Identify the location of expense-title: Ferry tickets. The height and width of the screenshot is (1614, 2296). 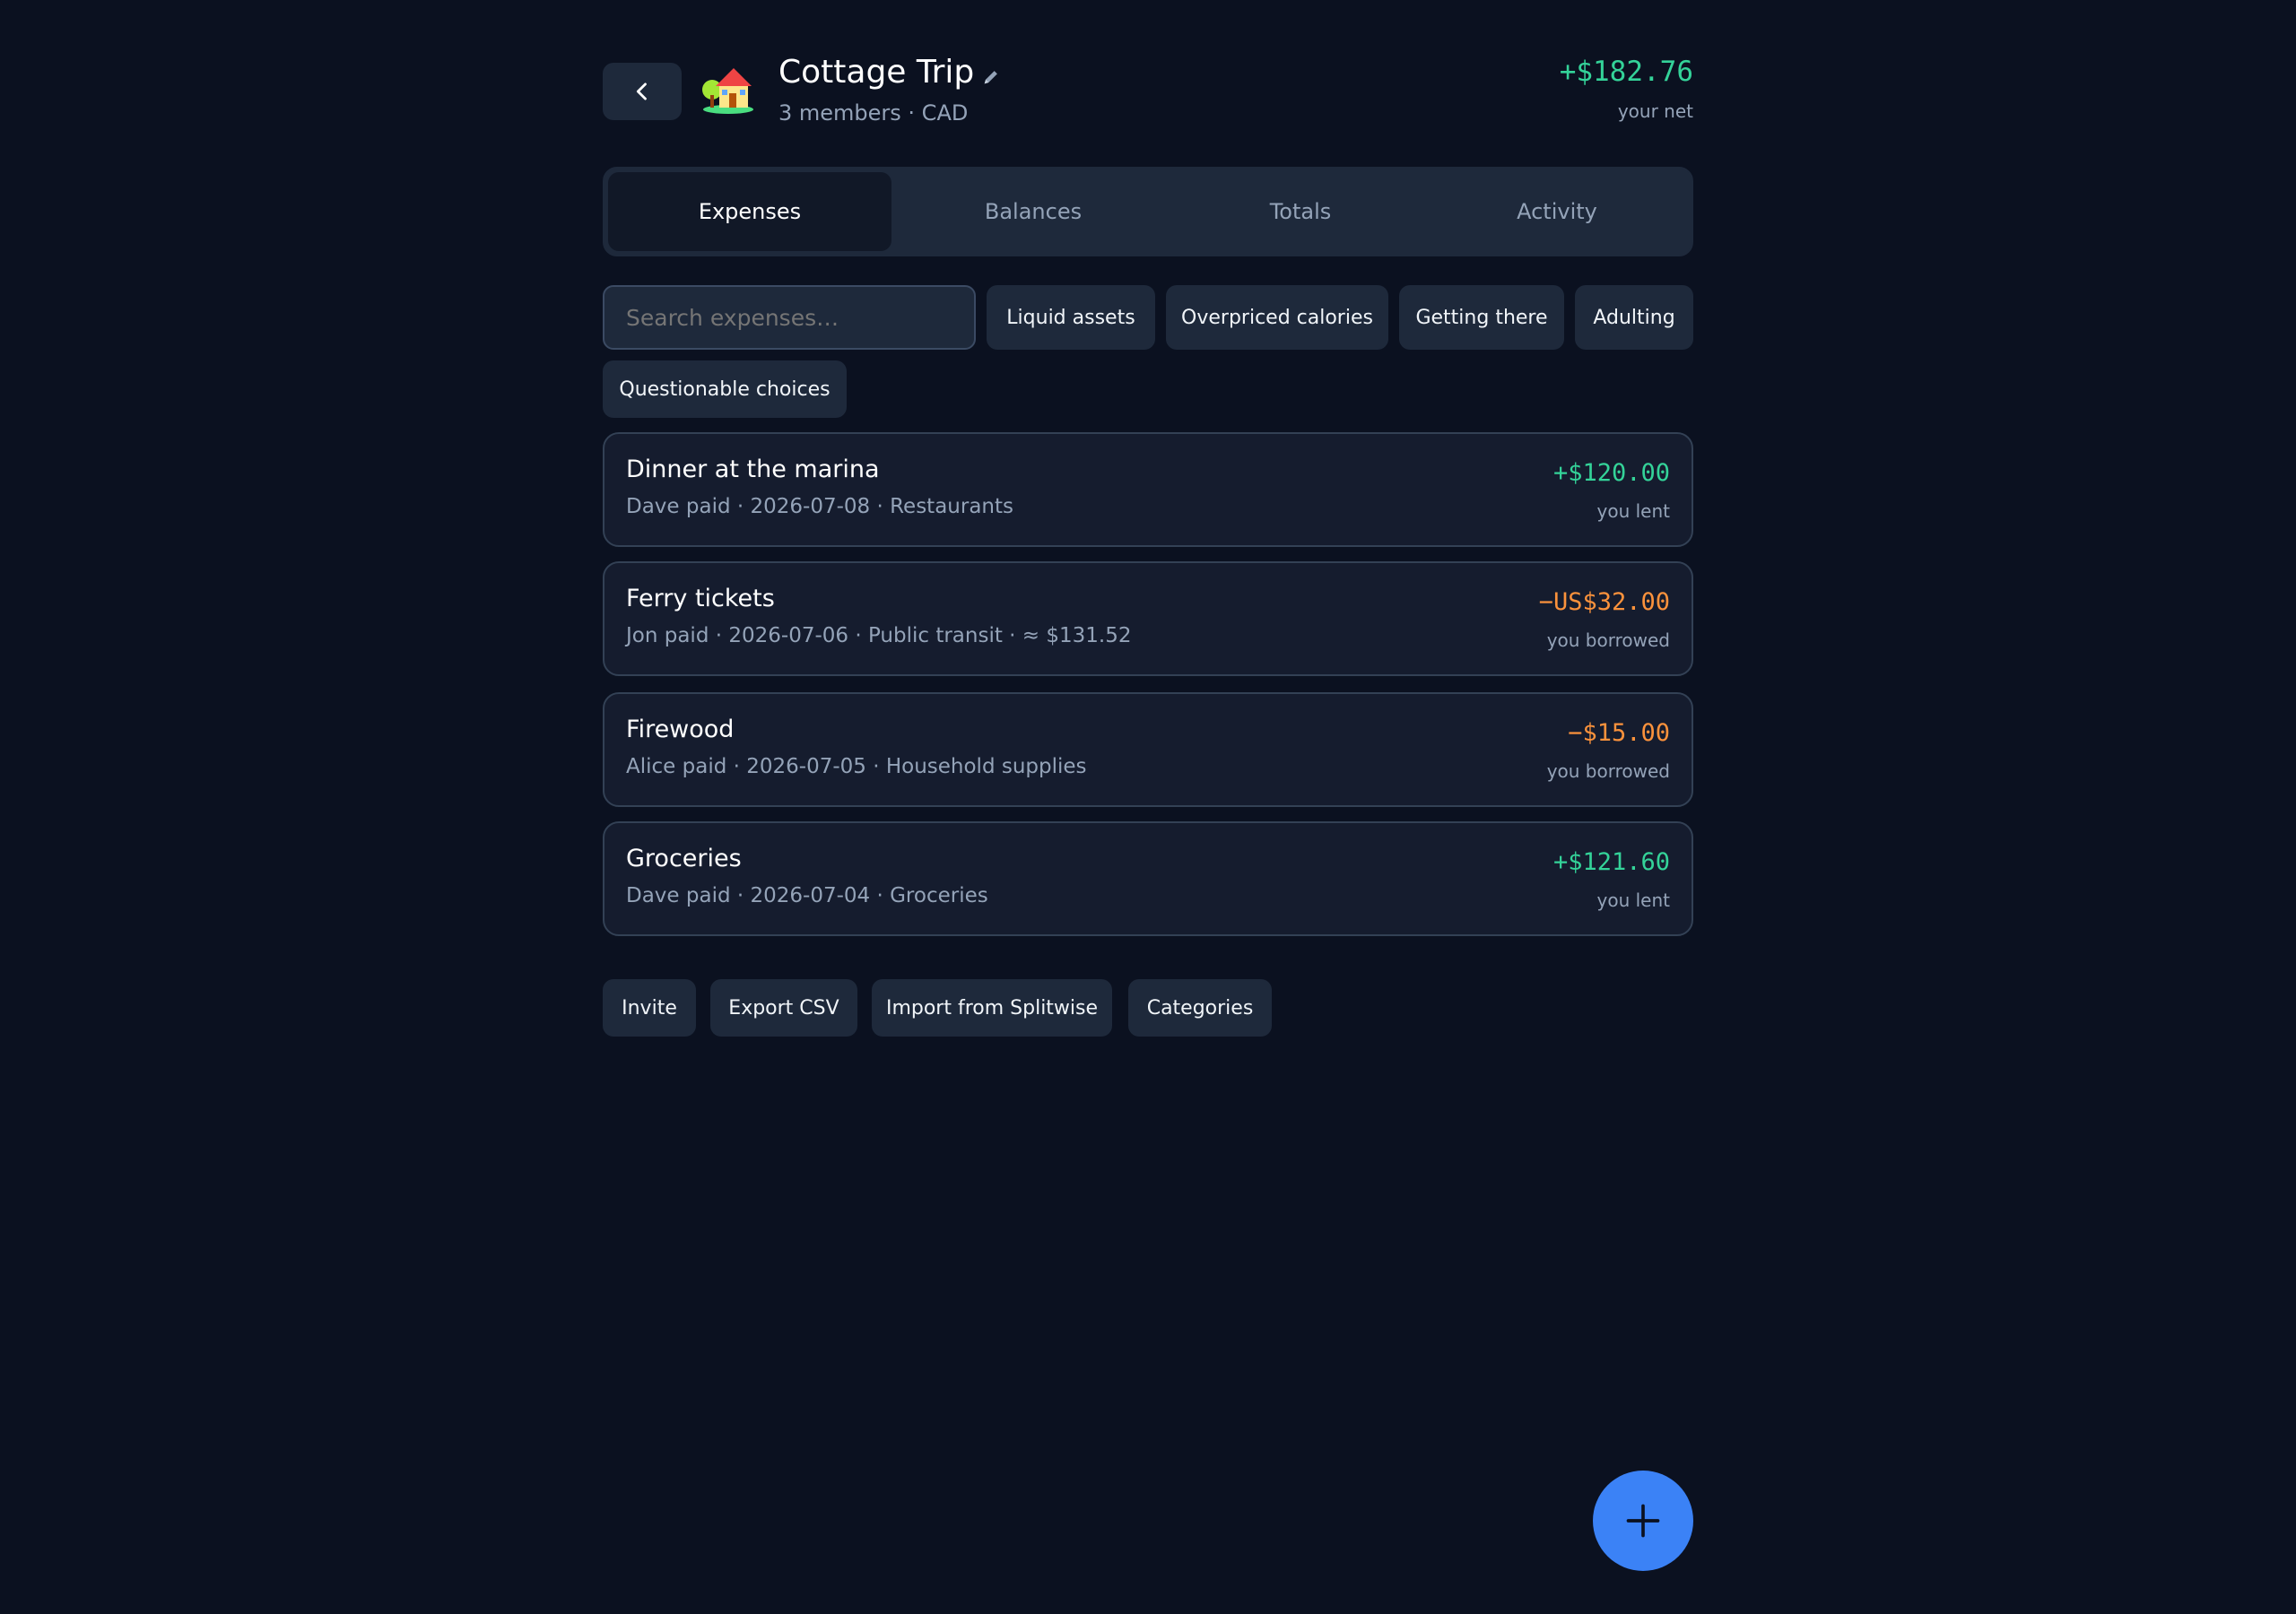
(700, 598).